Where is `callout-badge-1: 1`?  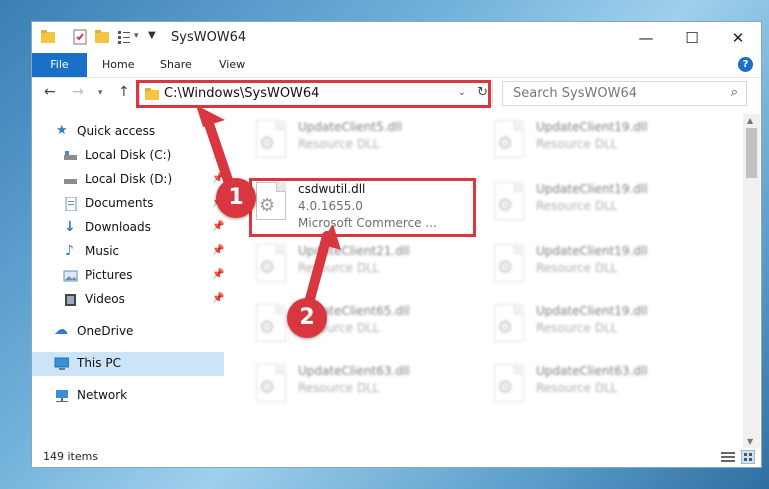 callout-badge-1: 1 is located at coordinates (236, 198).